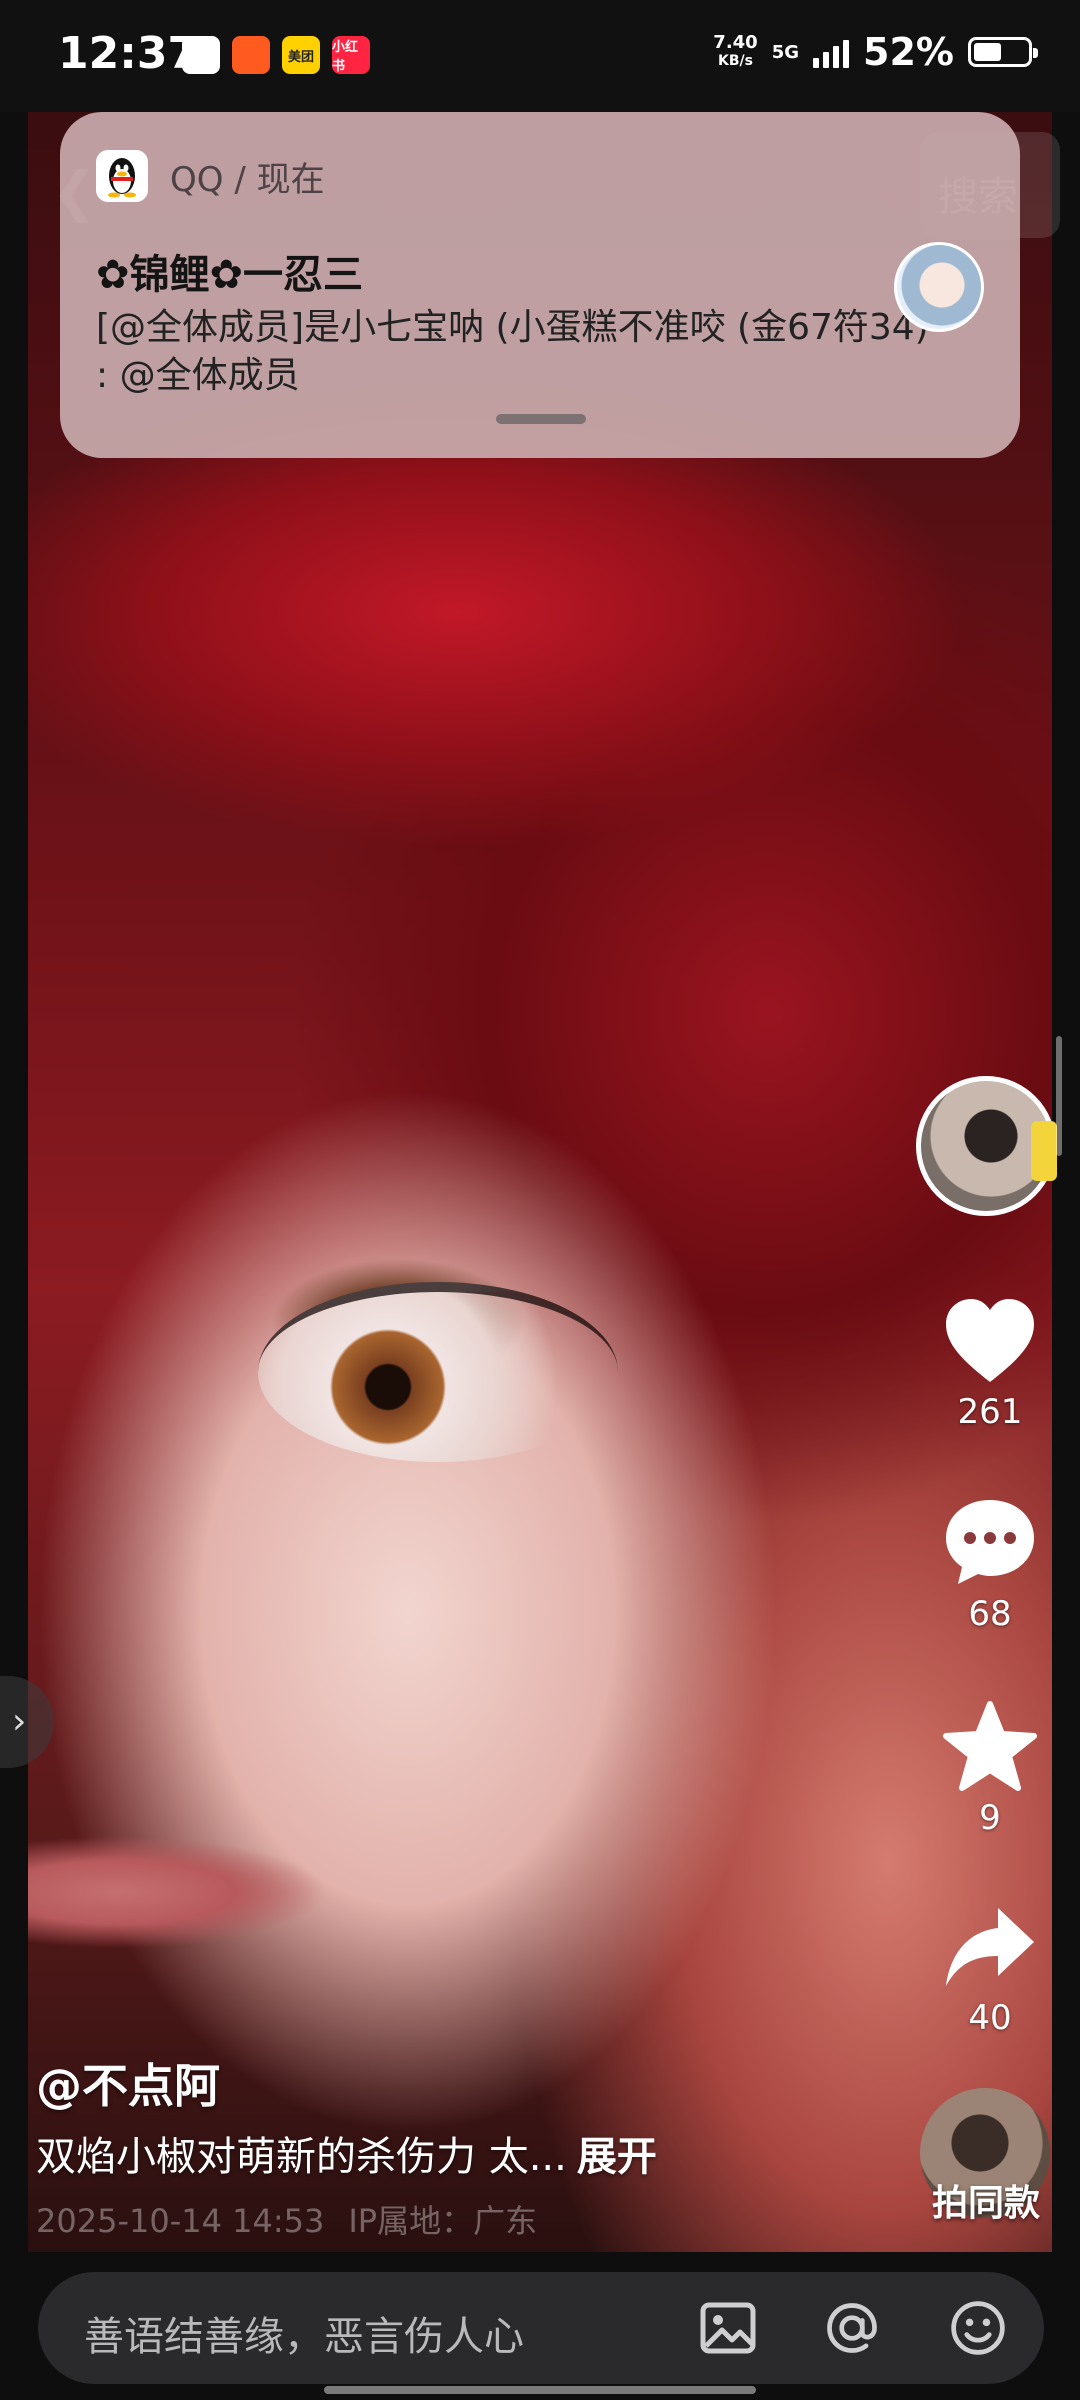 The width and height of the screenshot is (1080, 2400). I want to click on video-frame-eye, so click(438, 1372).